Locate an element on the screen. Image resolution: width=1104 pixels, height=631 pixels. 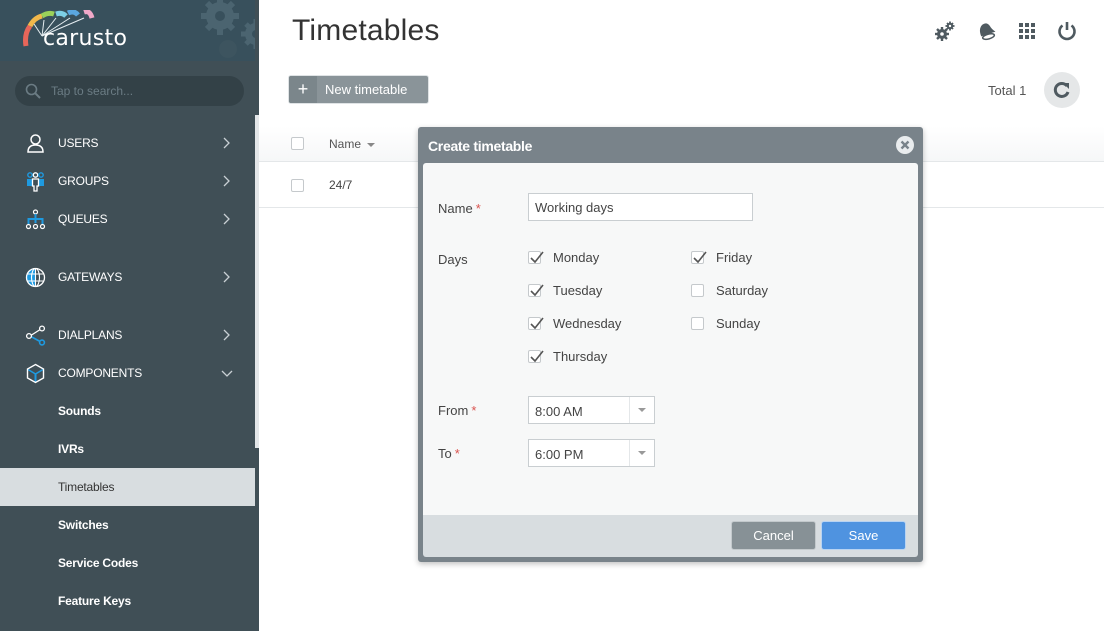
header-toolbar is located at coordinates (1010, 32).